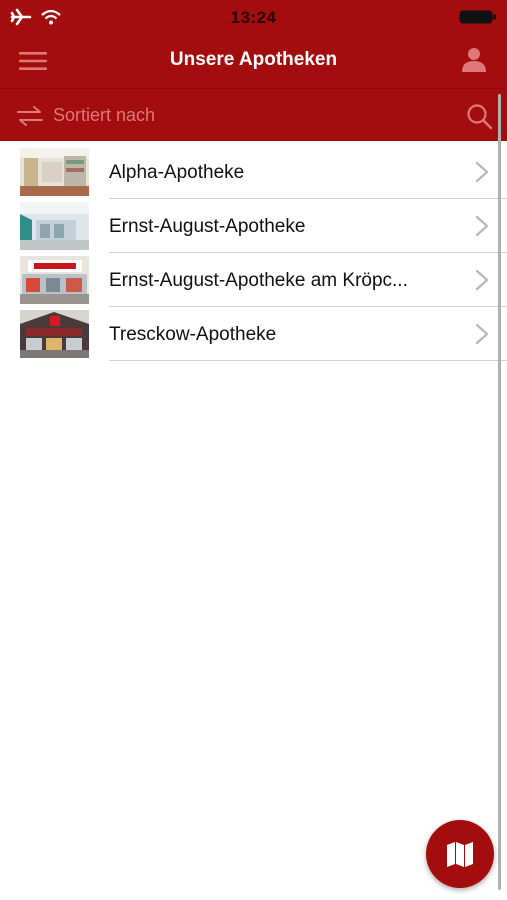 Image resolution: width=507 pixels, height=900 pixels. What do you see at coordinates (479, 116) in the screenshot?
I see `search-icon` at bounding box center [479, 116].